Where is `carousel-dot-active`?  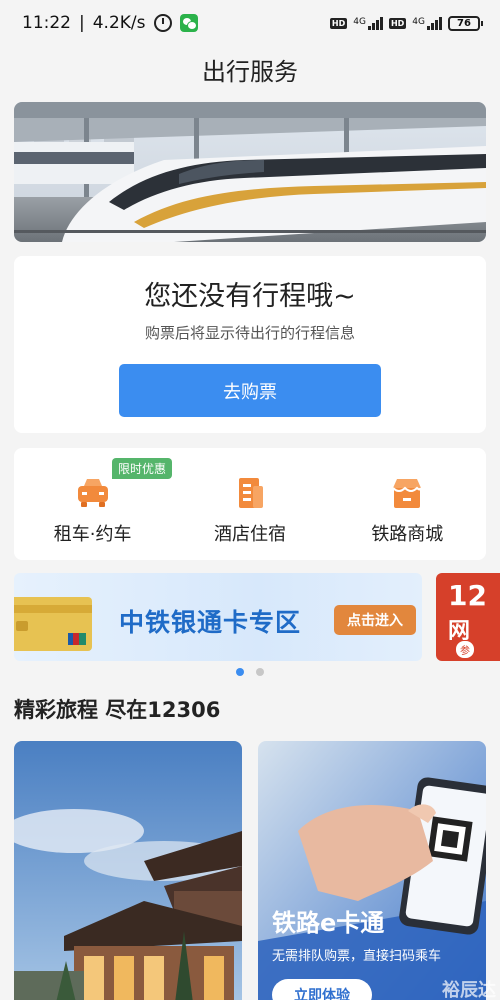 carousel-dot-active is located at coordinates (240, 672).